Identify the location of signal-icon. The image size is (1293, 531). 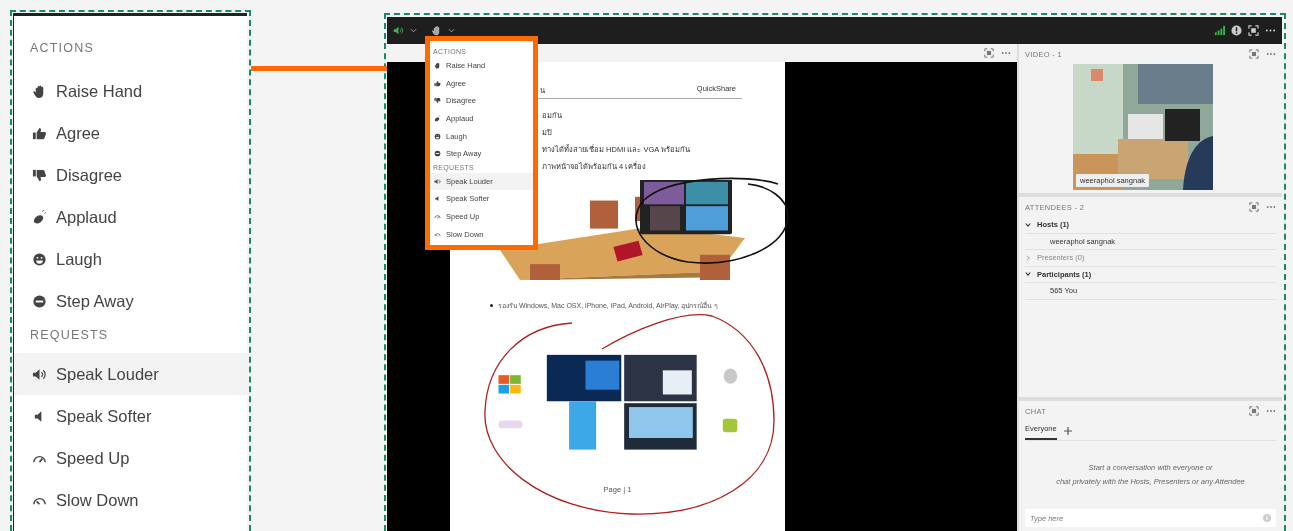
(1219, 30).